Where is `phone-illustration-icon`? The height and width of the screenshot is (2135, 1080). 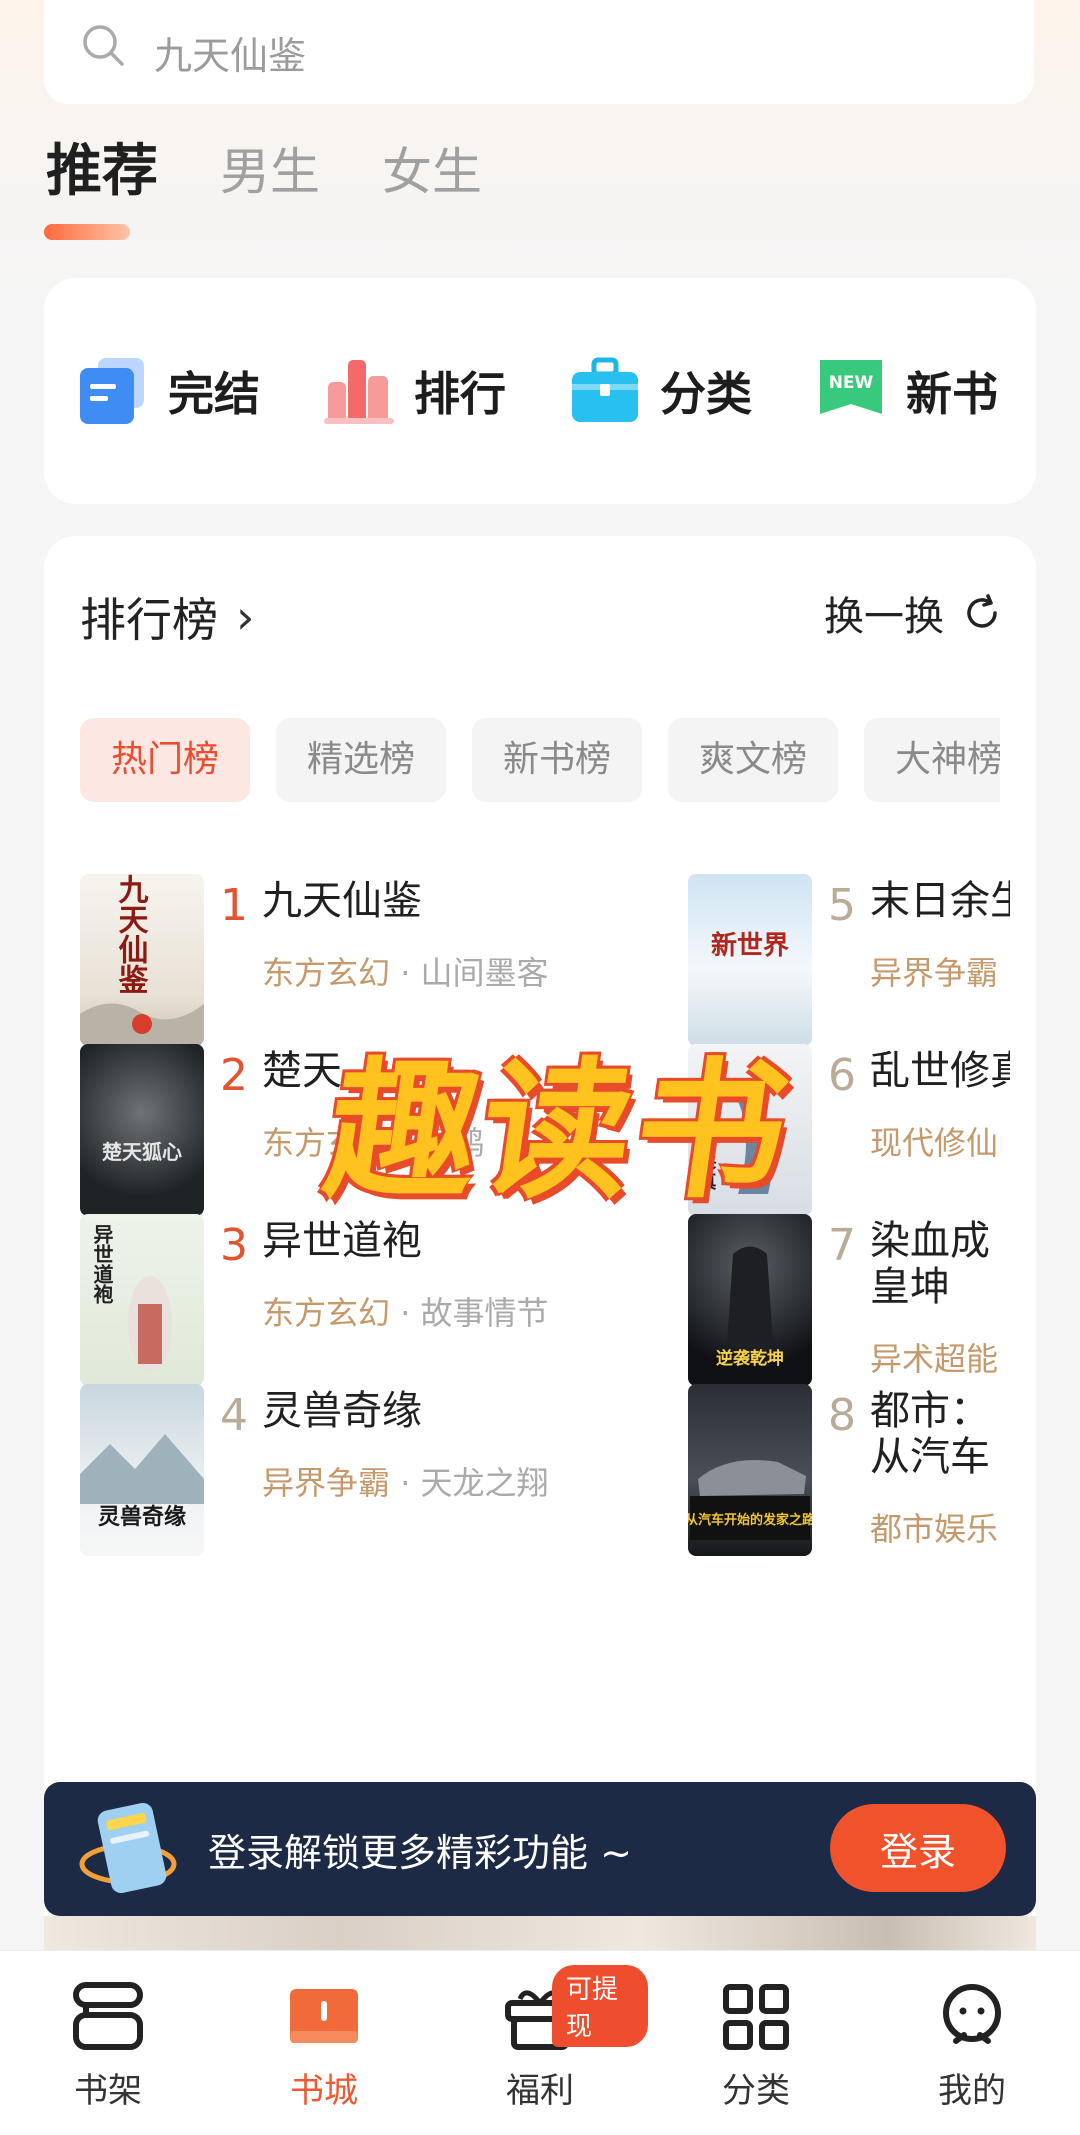
phone-illustration-icon is located at coordinates (133, 1849).